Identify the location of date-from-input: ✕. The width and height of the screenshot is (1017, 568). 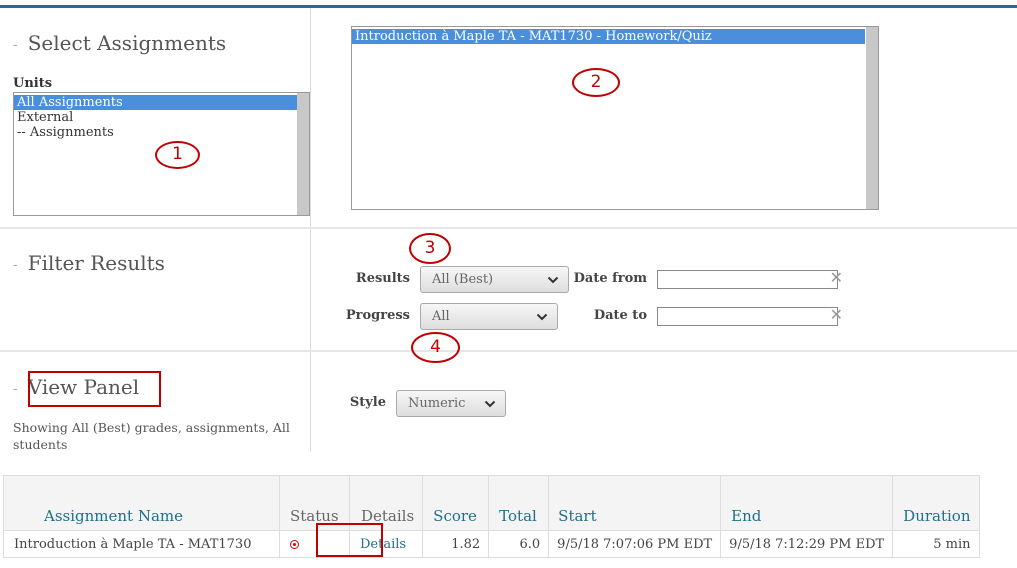
(750, 279).